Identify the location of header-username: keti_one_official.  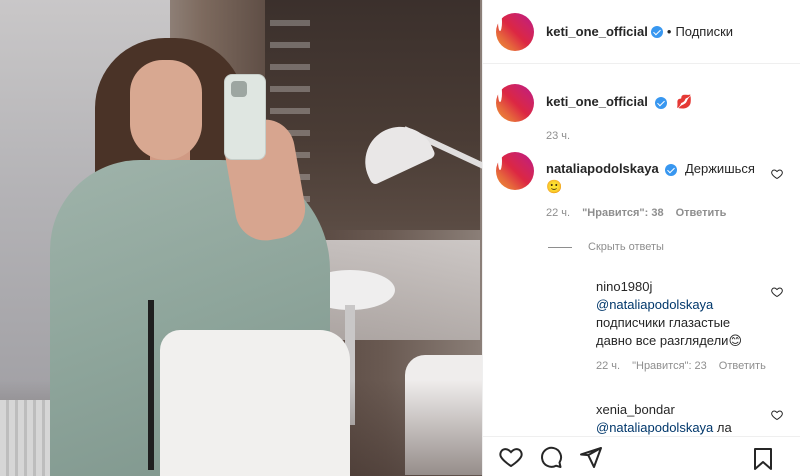
(597, 31).